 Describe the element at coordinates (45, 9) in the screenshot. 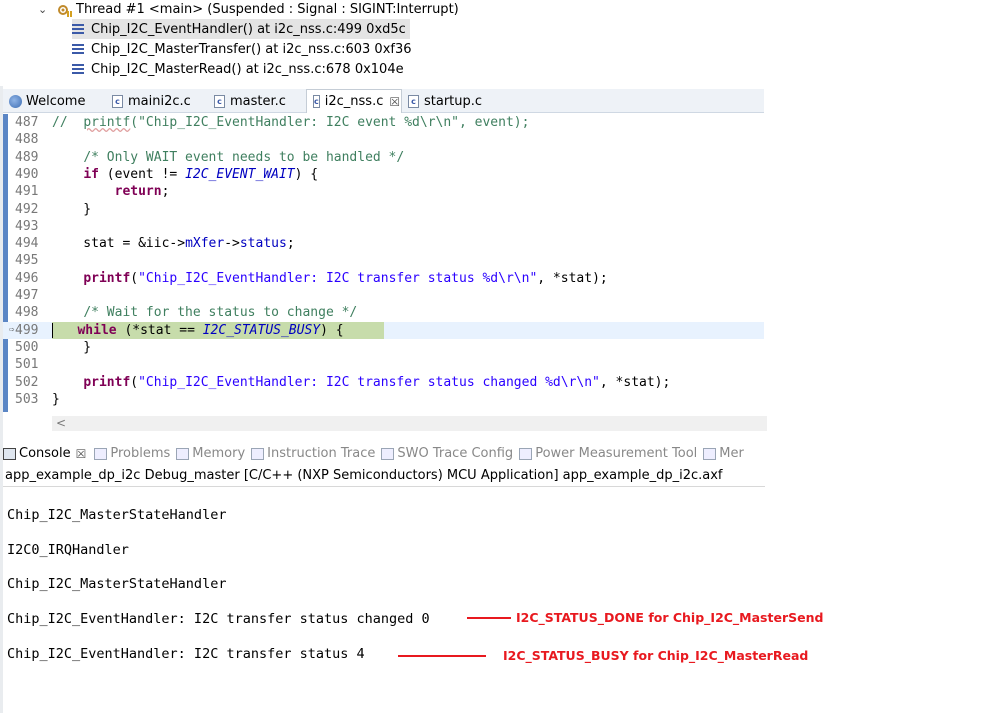

I see `chevron-down-icon: ⌄` at that location.